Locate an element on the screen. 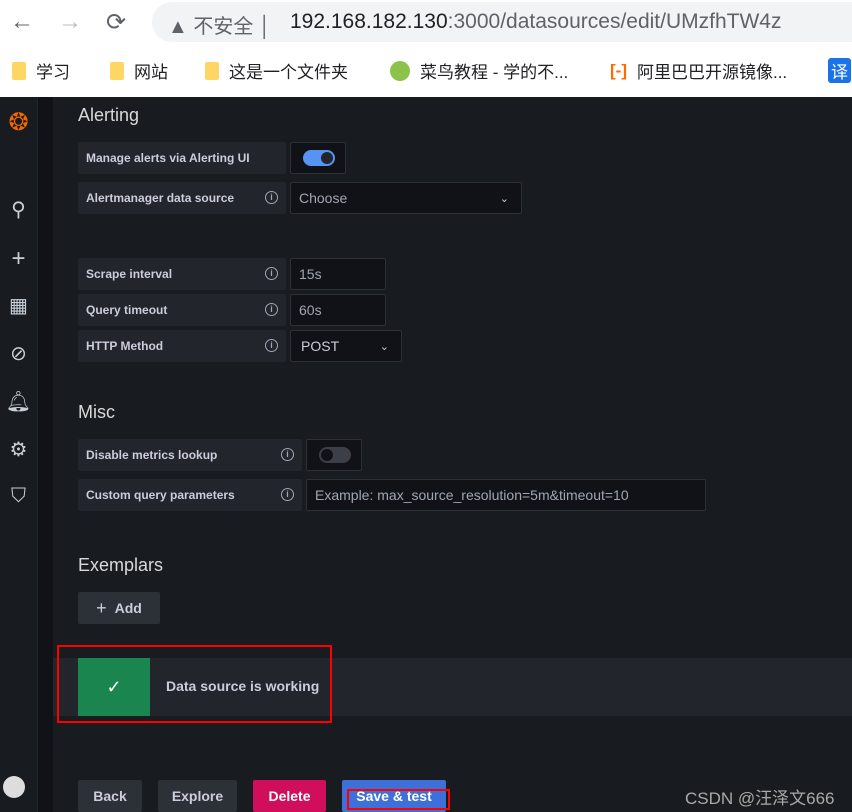 Image resolution: width=852 pixels, height=812 pixels. back-button: Back is located at coordinates (110, 796).